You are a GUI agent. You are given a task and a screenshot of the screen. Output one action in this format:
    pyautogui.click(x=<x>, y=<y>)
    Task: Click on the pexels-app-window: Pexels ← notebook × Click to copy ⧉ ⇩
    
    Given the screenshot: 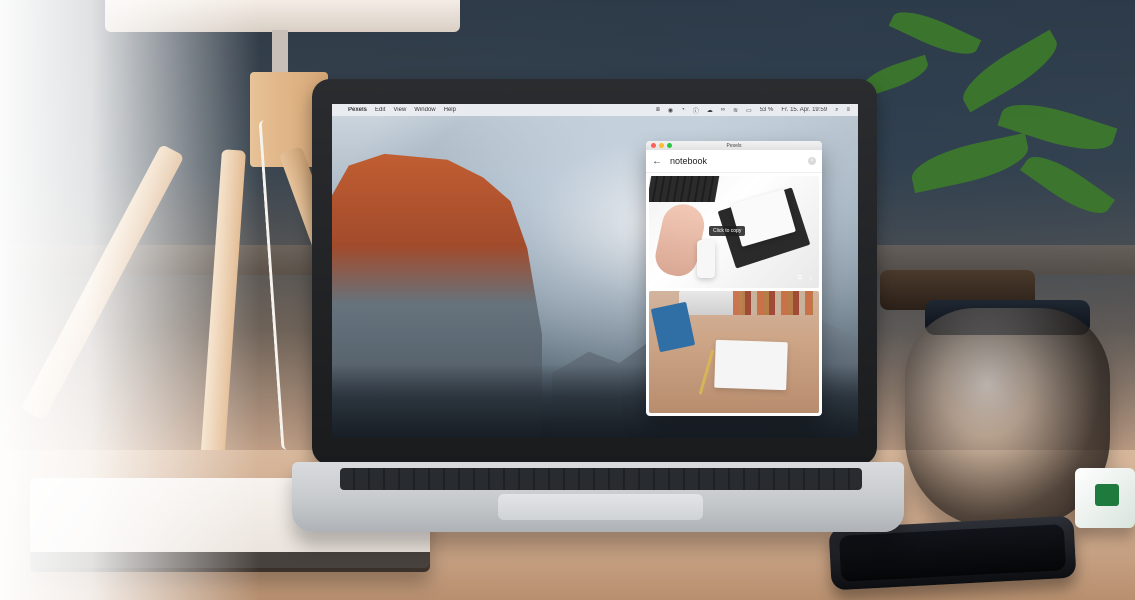 What is the action you would take?
    pyautogui.click(x=734, y=278)
    